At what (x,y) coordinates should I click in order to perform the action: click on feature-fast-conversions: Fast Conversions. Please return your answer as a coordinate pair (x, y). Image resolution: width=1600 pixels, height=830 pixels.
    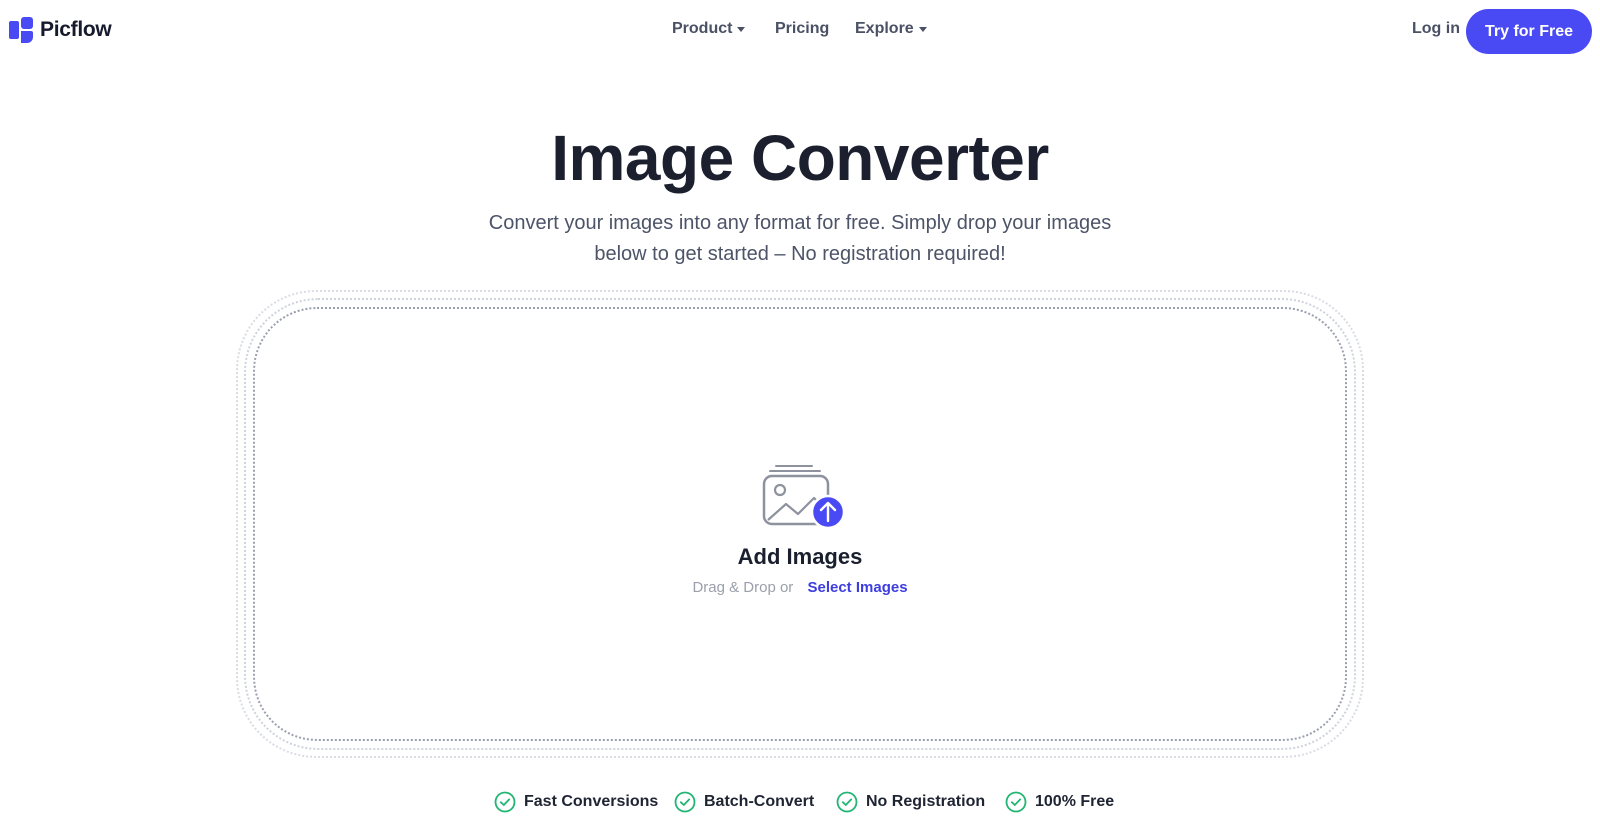
    Looking at the image, I should click on (576, 802).